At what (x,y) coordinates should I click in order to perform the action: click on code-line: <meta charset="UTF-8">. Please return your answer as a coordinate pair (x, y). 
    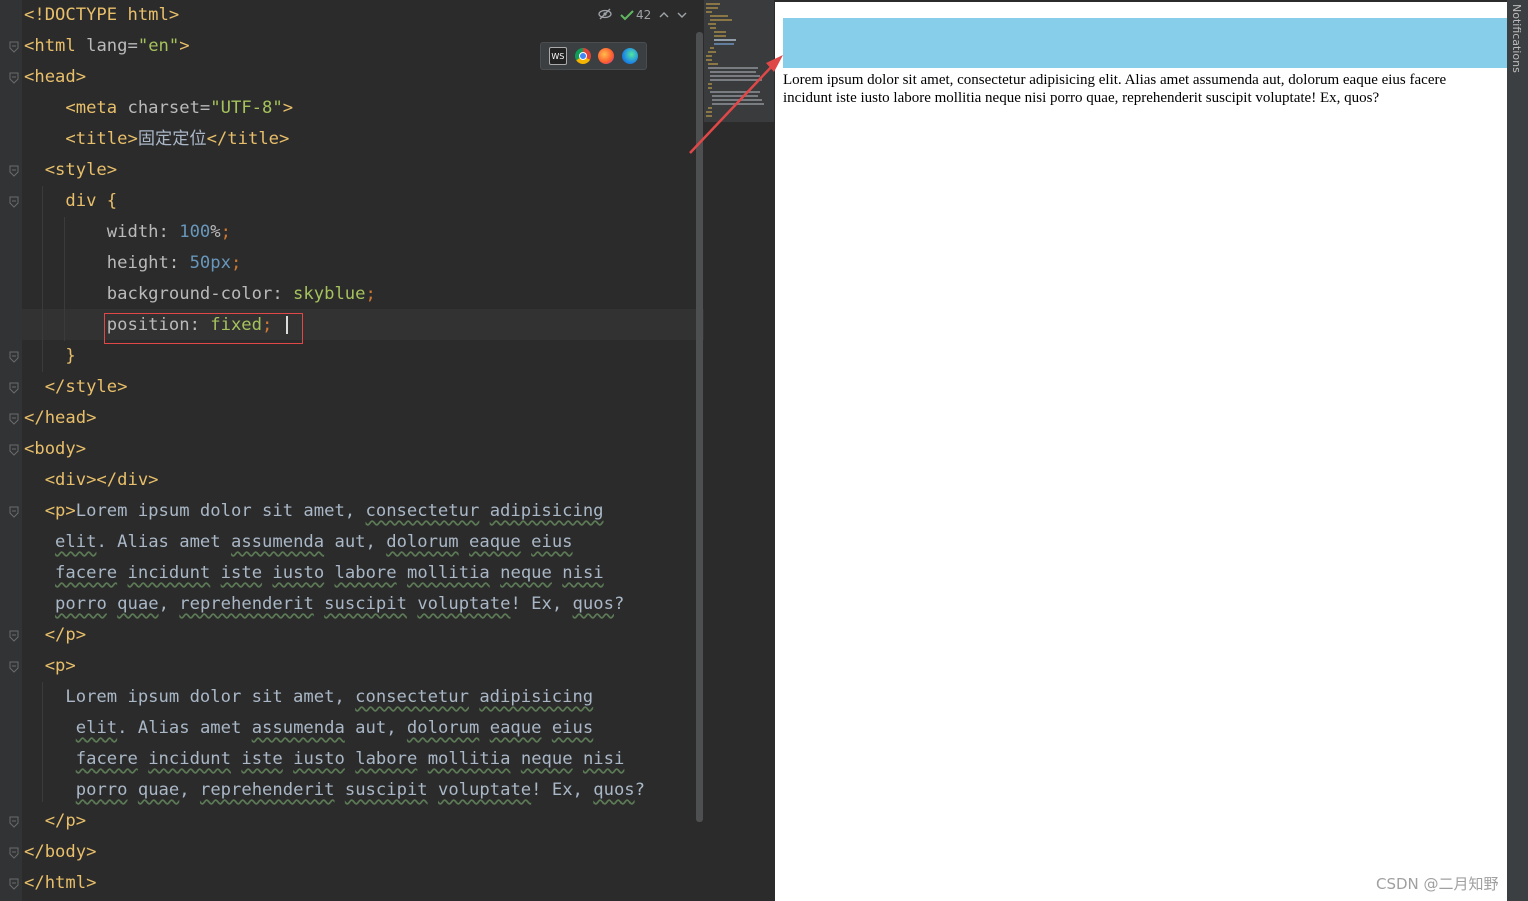
    Looking at the image, I should click on (158, 108).